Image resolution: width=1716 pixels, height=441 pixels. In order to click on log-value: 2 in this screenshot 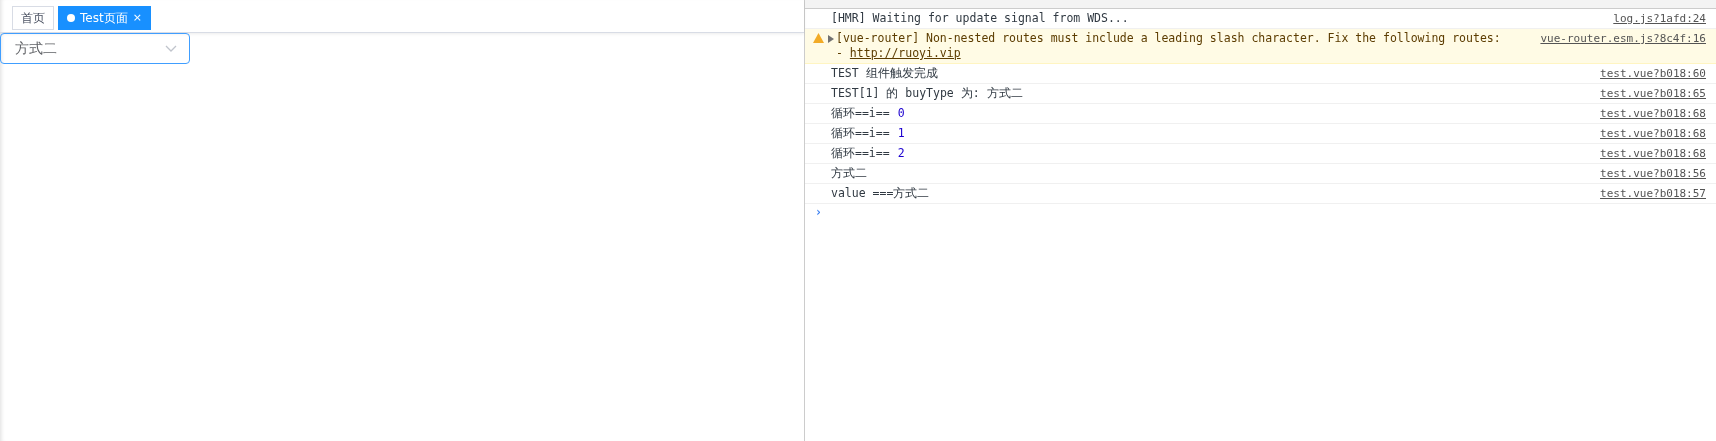, I will do `click(901, 153)`.